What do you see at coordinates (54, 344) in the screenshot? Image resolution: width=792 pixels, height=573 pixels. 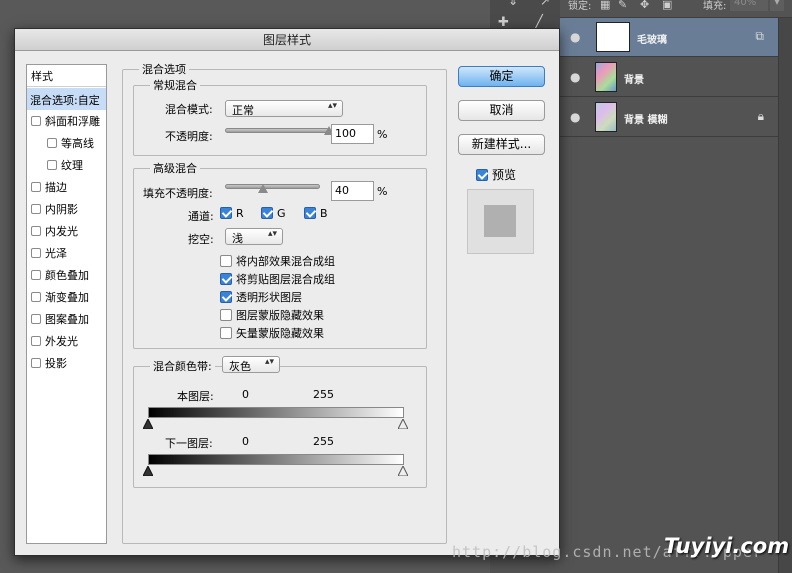 I see `style-item: 外发光` at bounding box center [54, 344].